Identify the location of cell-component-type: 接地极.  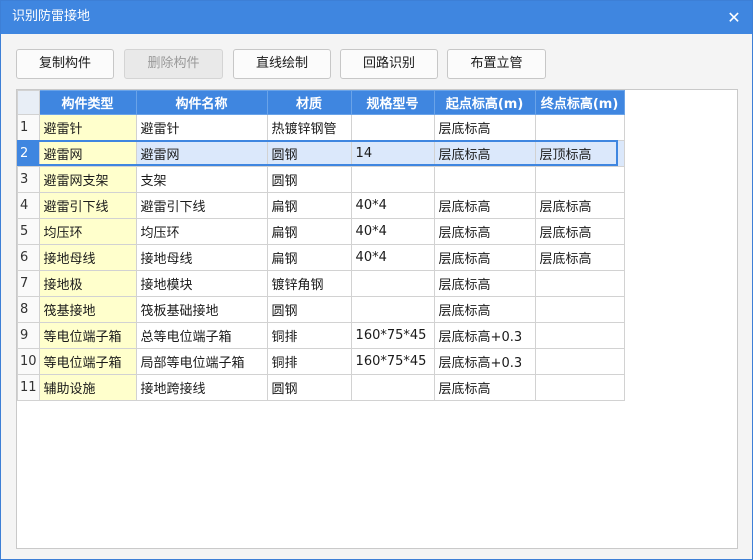
(87, 283).